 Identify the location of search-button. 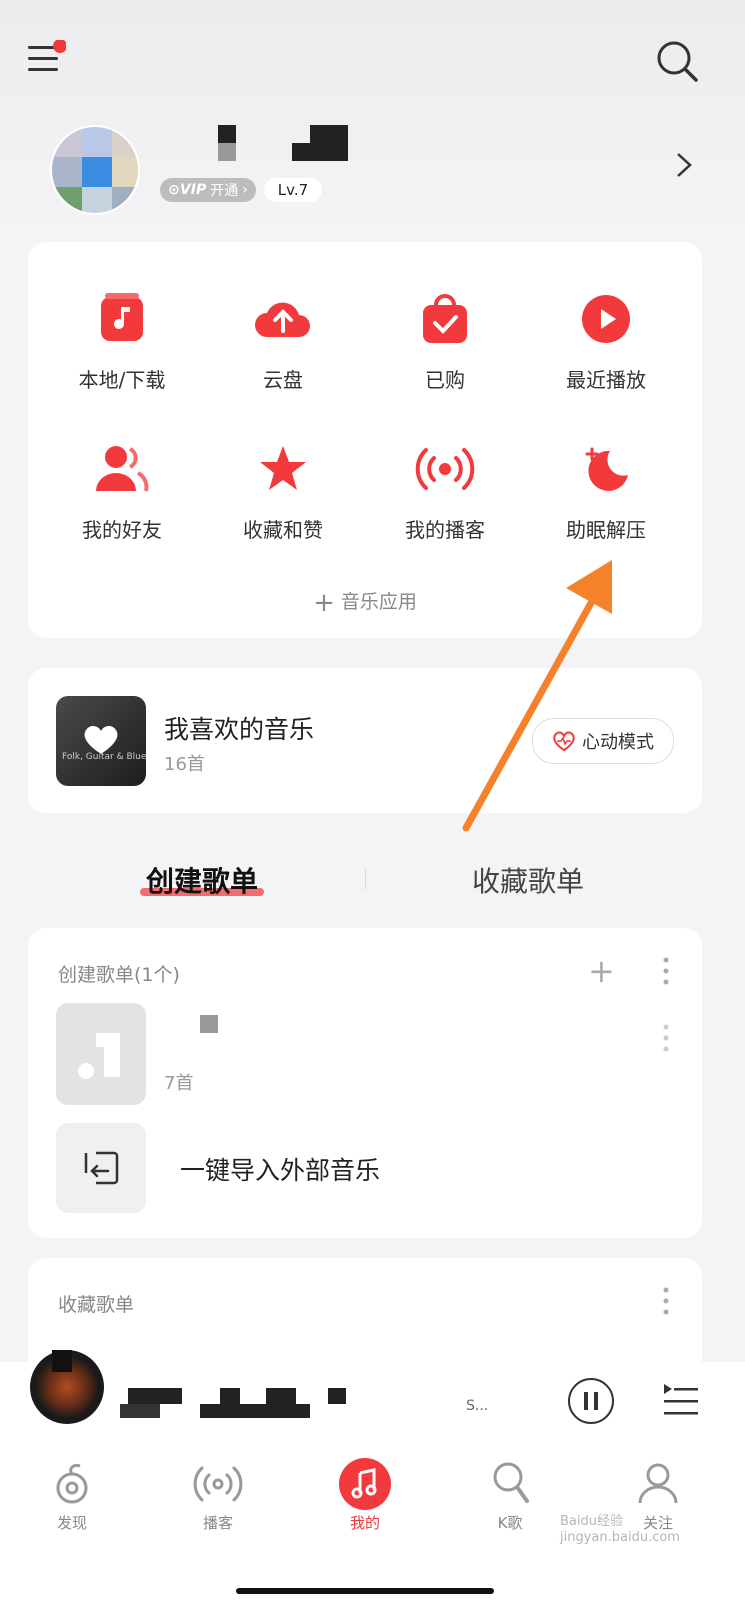
(677, 61).